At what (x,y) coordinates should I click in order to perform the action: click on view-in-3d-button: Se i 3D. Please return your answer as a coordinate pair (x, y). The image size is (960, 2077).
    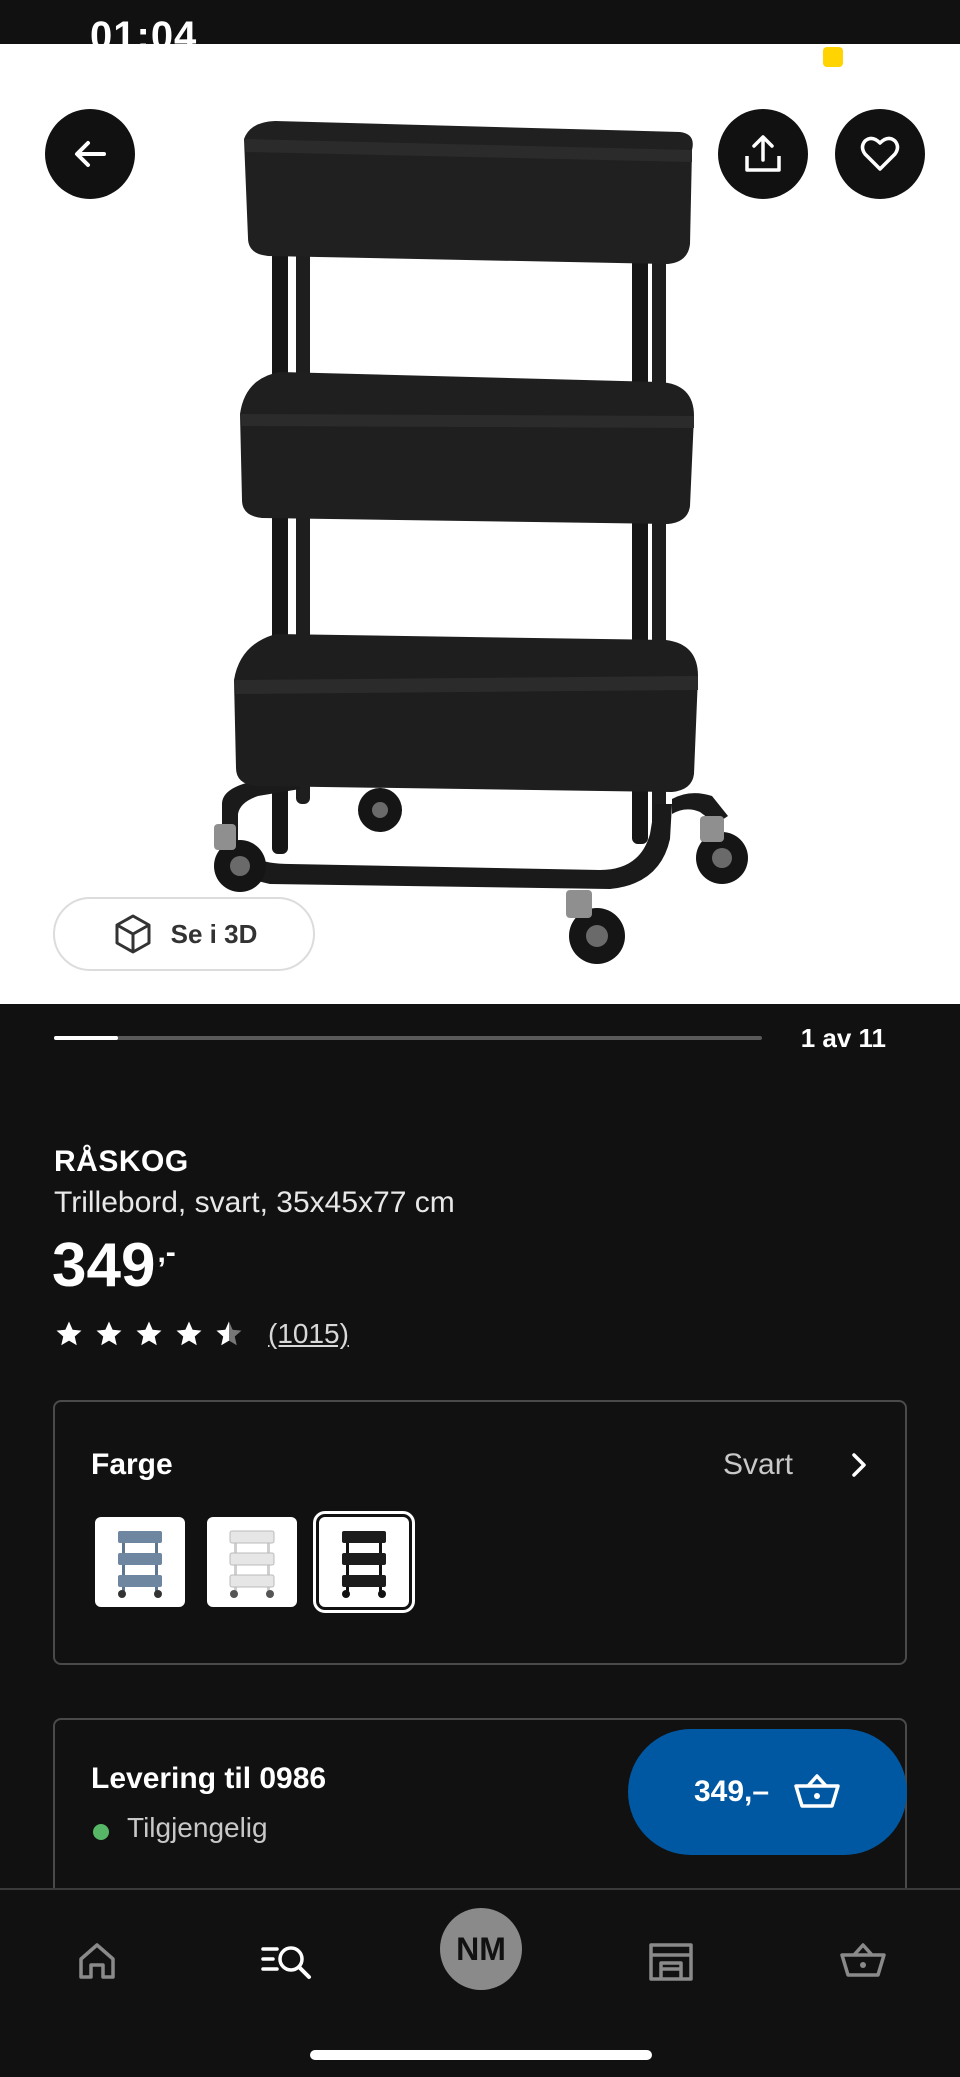
    Looking at the image, I should click on (184, 934).